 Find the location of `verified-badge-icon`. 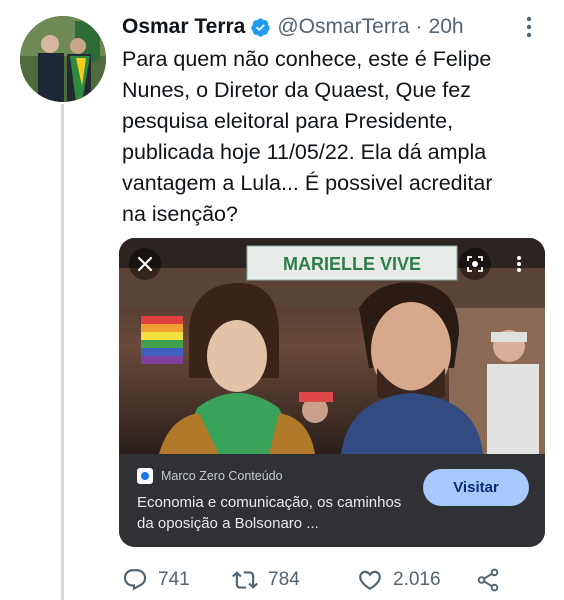

verified-badge-icon is located at coordinates (260, 27).